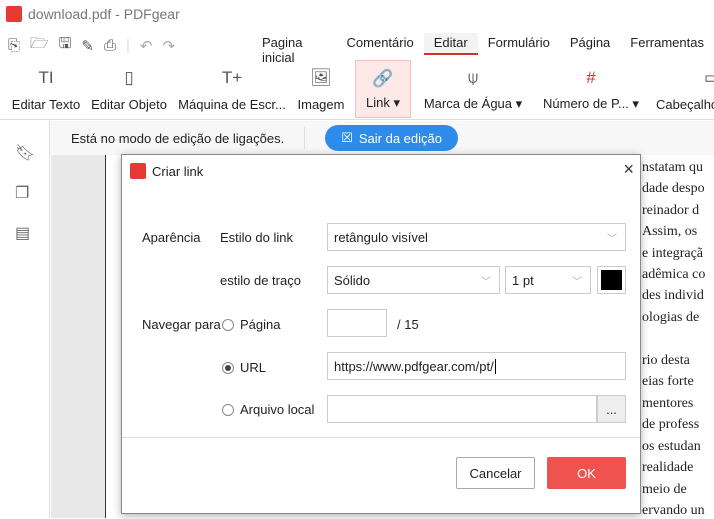  What do you see at coordinates (178, 138) in the screenshot?
I see `edit-mode-text: Está no modo de edição de ligações.` at bounding box center [178, 138].